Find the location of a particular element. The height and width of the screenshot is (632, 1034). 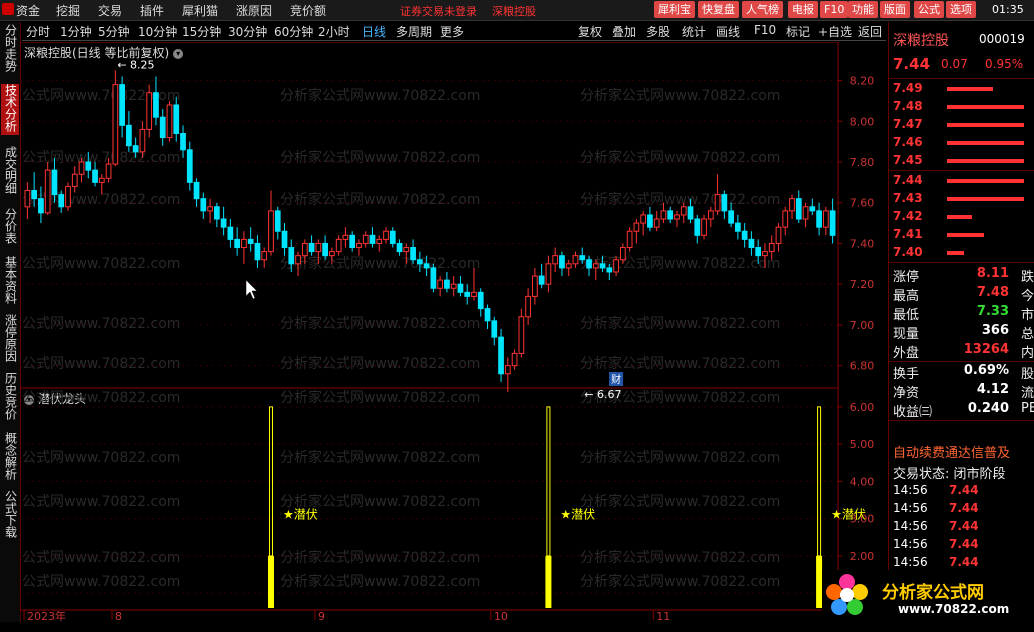

left-tab: 技术分析 is located at coordinates (10, 109).